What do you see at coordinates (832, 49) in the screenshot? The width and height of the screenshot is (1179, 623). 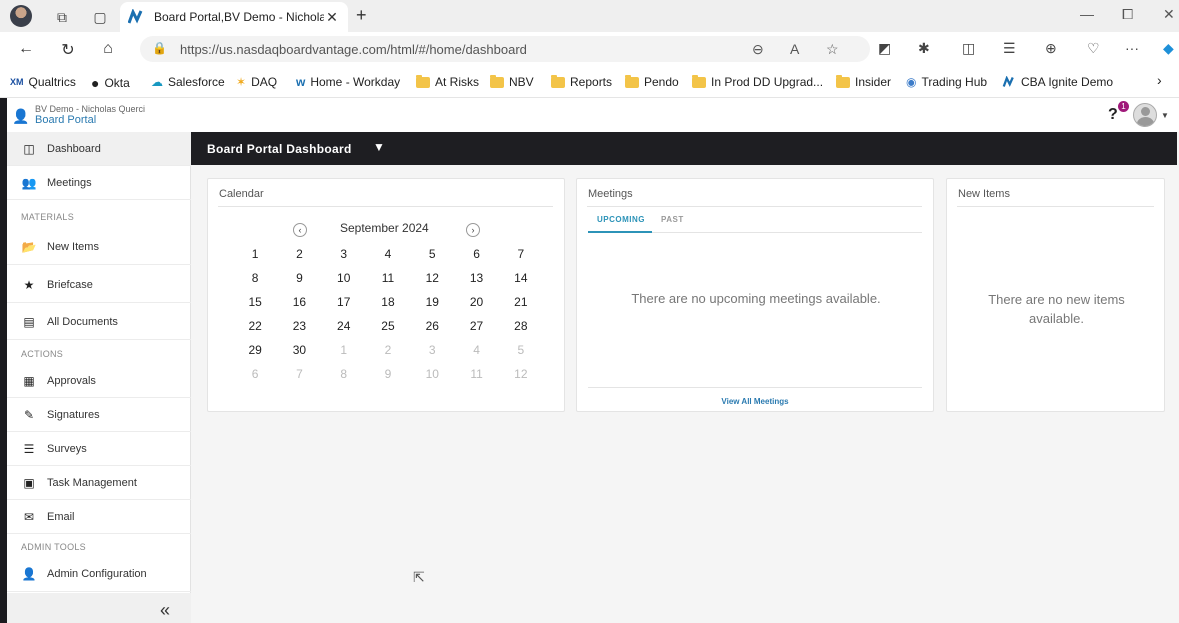 I see `favorite-star-icon: ☆` at bounding box center [832, 49].